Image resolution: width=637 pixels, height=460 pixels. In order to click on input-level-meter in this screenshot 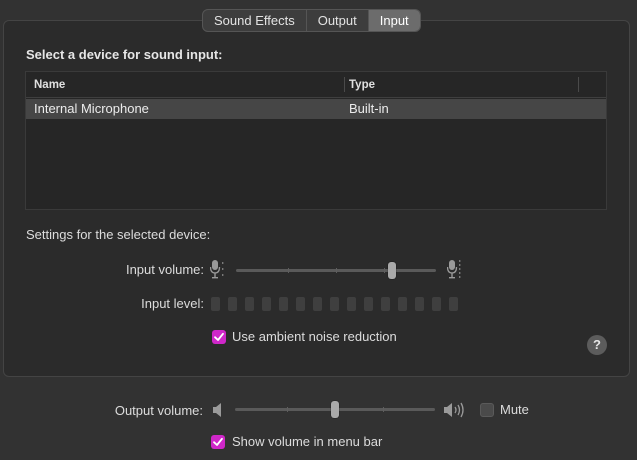, I will do `click(334, 304)`.